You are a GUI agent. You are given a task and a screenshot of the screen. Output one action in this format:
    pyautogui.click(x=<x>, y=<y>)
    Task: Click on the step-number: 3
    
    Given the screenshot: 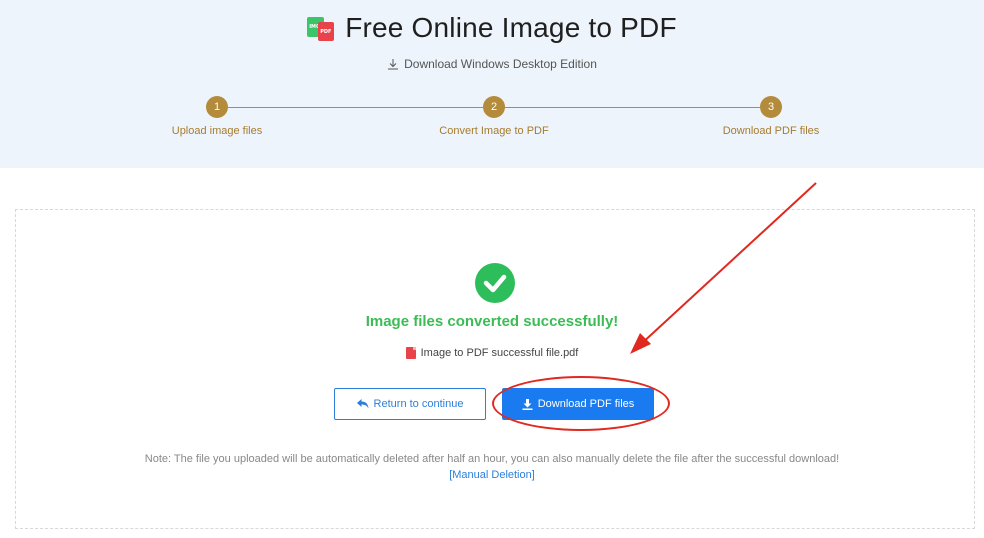 What is the action you would take?
    pyautogui.click(x=771, y=107)
    